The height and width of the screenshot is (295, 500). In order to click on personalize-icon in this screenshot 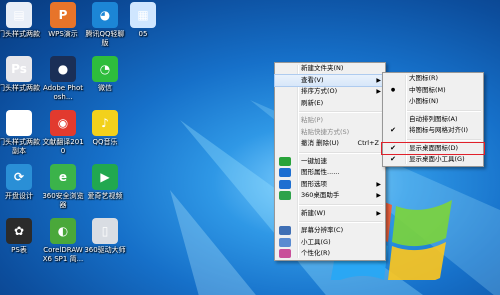, I will do `click(285, 253)`.